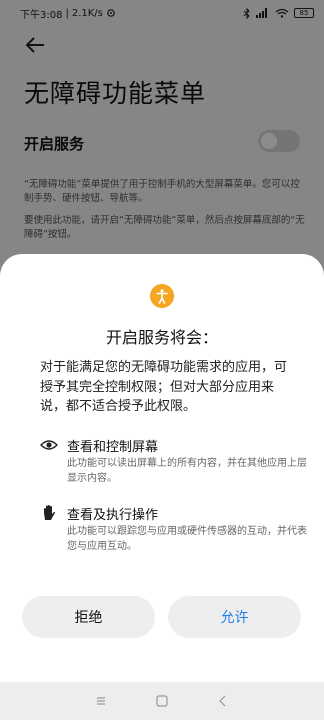 This screenshot has width=324, height=720. Describe the element at coordinates (101, 701) in the screenshot. I see `recents-menu-icon` at that location.